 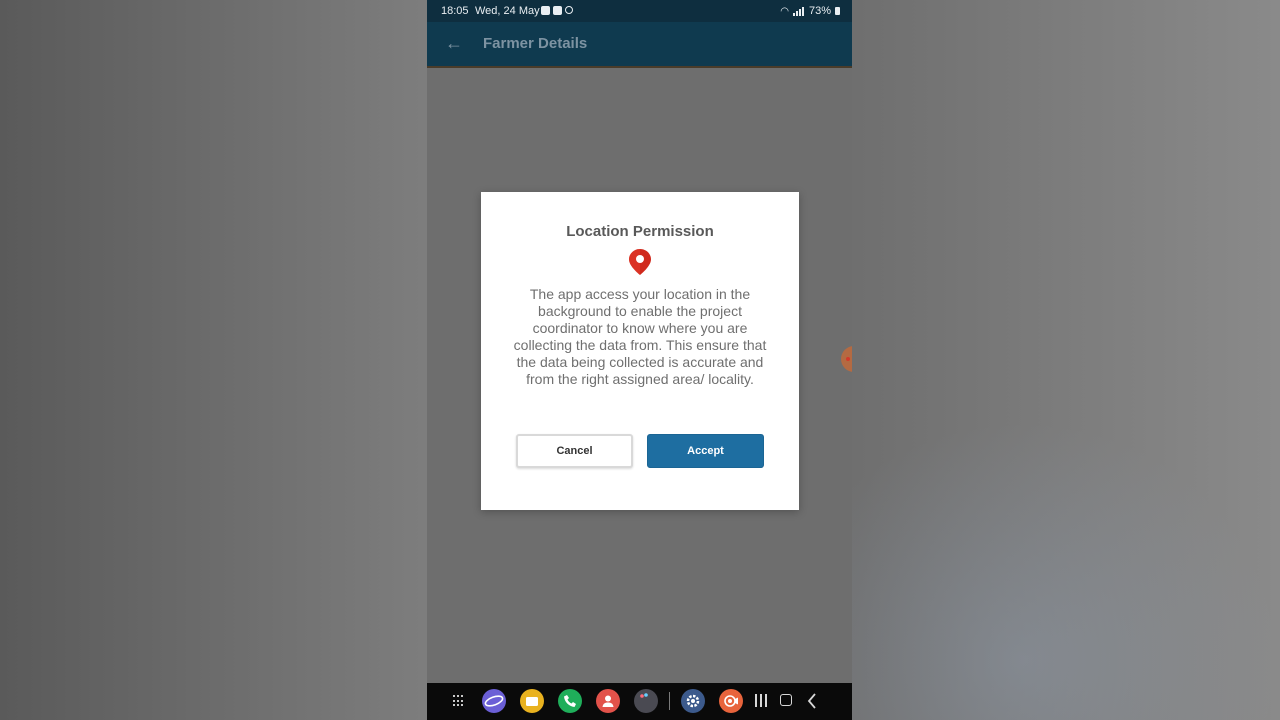 What do you see at coordinates (454, 43) in the screenshot?
I see `arrow-left-icon: ←` at bounding box center [454, 43].